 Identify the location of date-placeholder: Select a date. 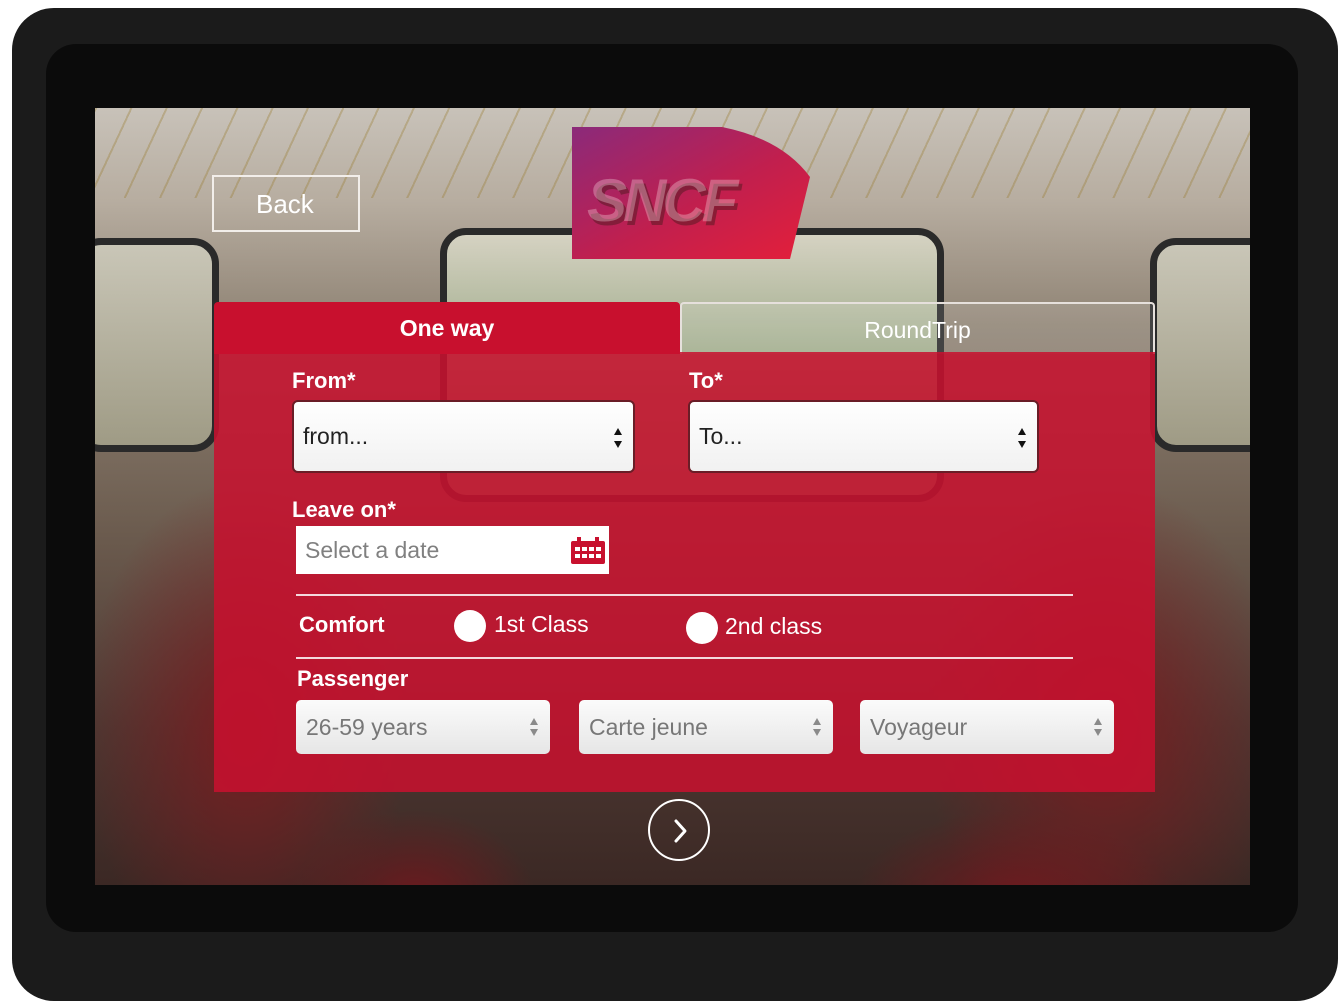
(372, 550).